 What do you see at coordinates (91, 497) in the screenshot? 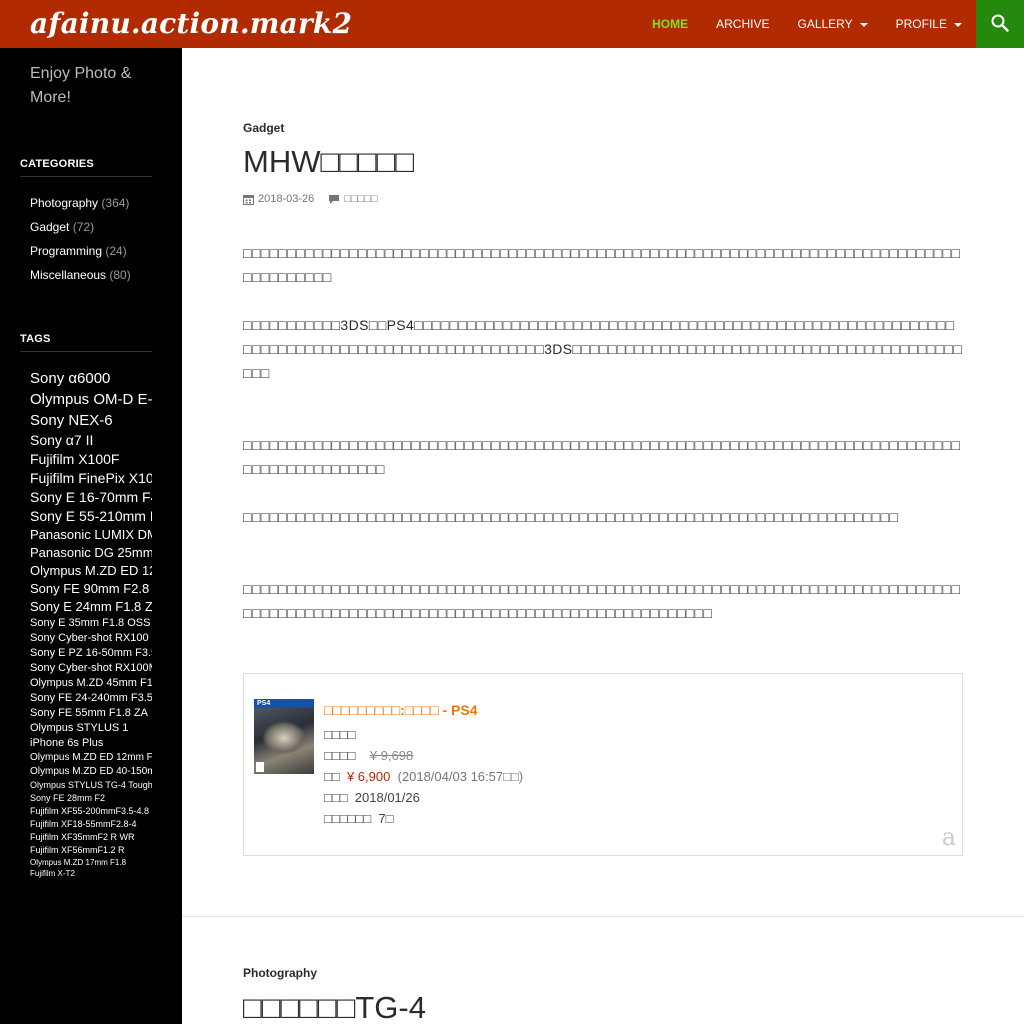
I see `tag-link: Sony E 16-70mm F4` at bounding box center [91, 497].